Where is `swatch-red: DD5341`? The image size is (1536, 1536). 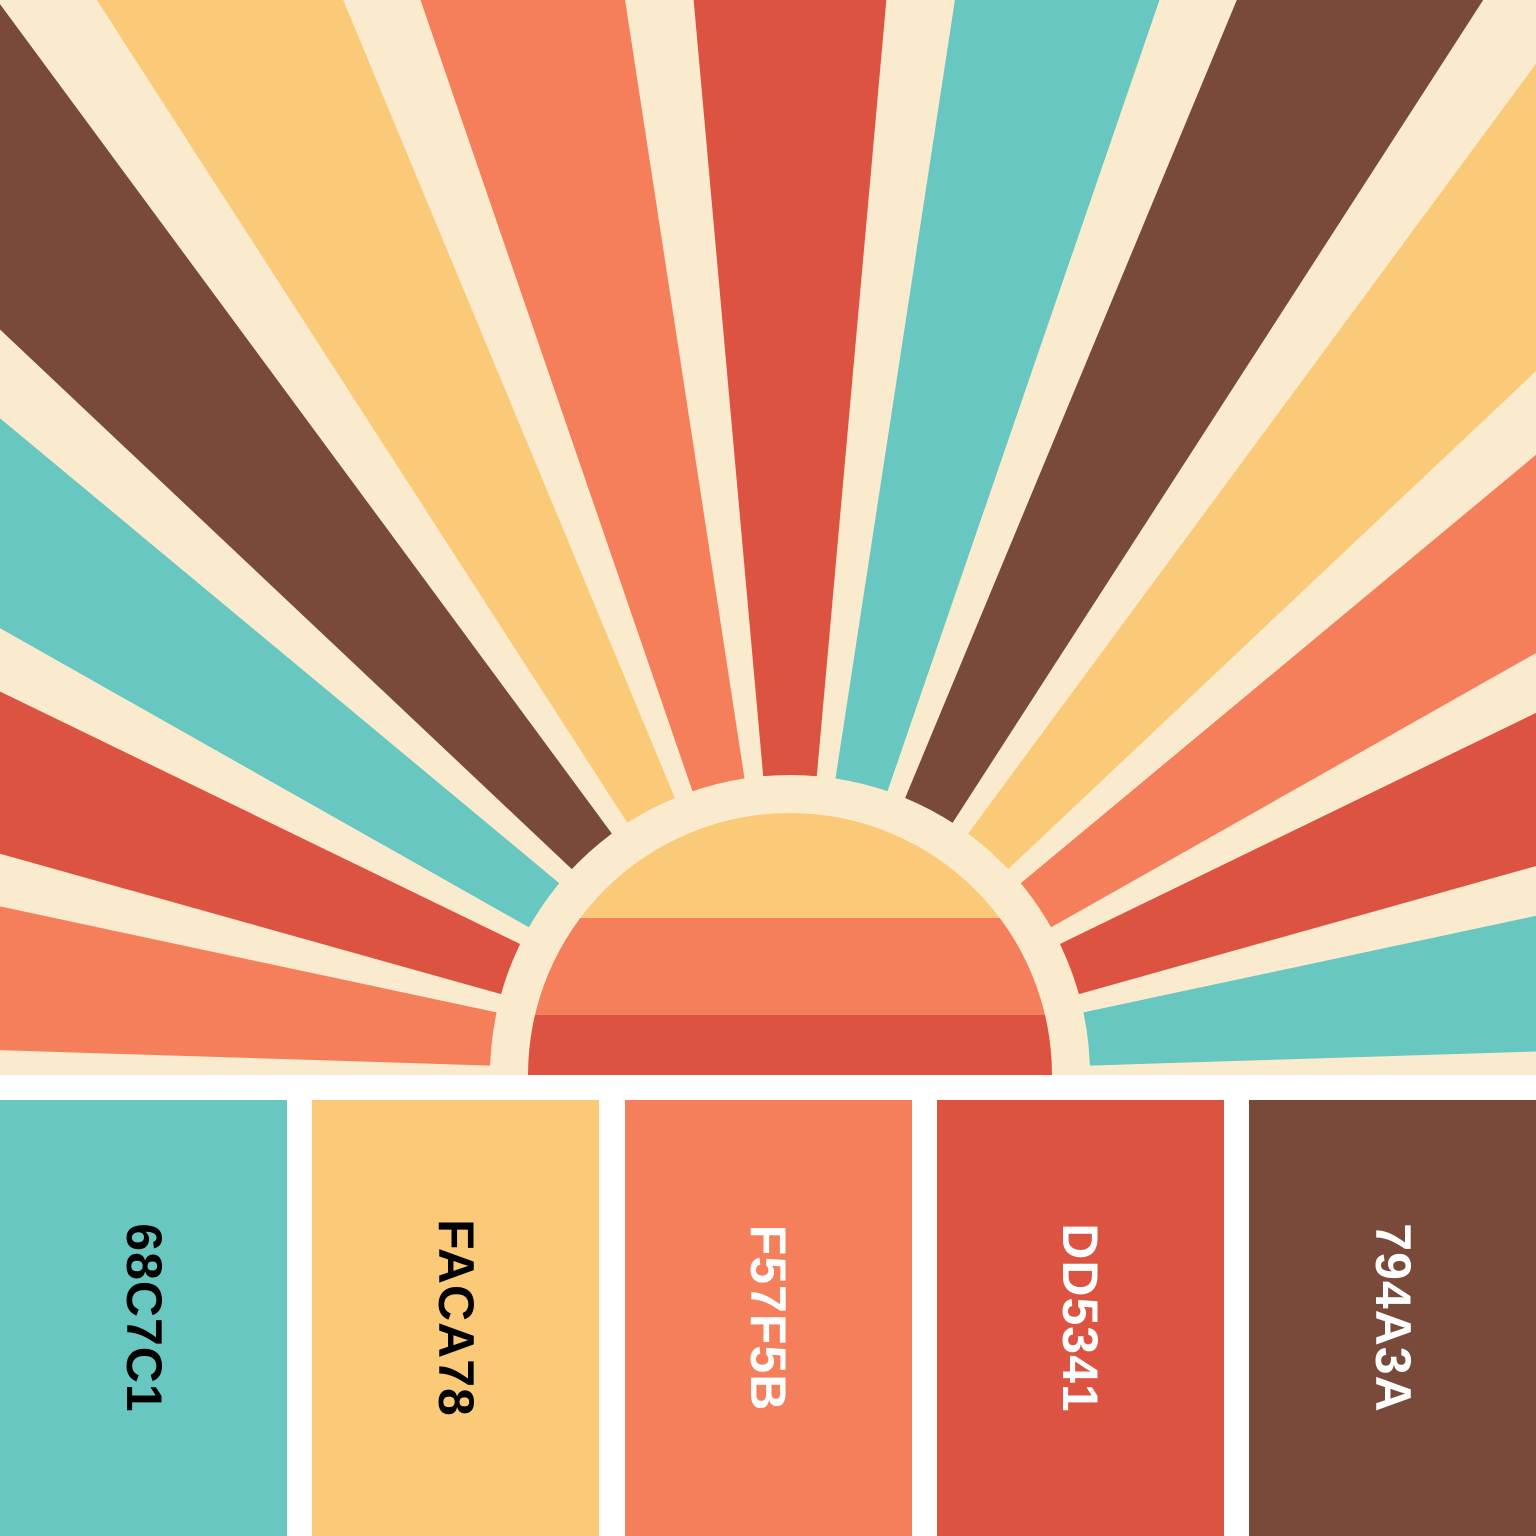 swatch-red: DD5341 is located at coordinates (1080, 1318).